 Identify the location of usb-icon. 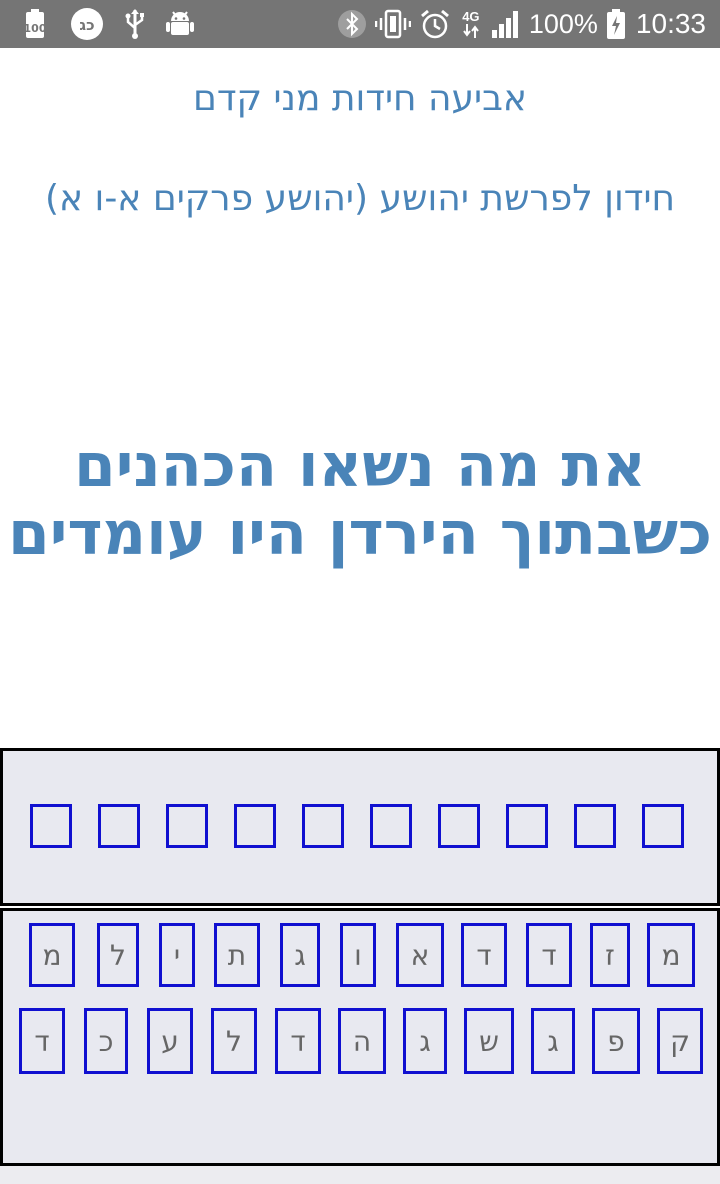
(135, 24).